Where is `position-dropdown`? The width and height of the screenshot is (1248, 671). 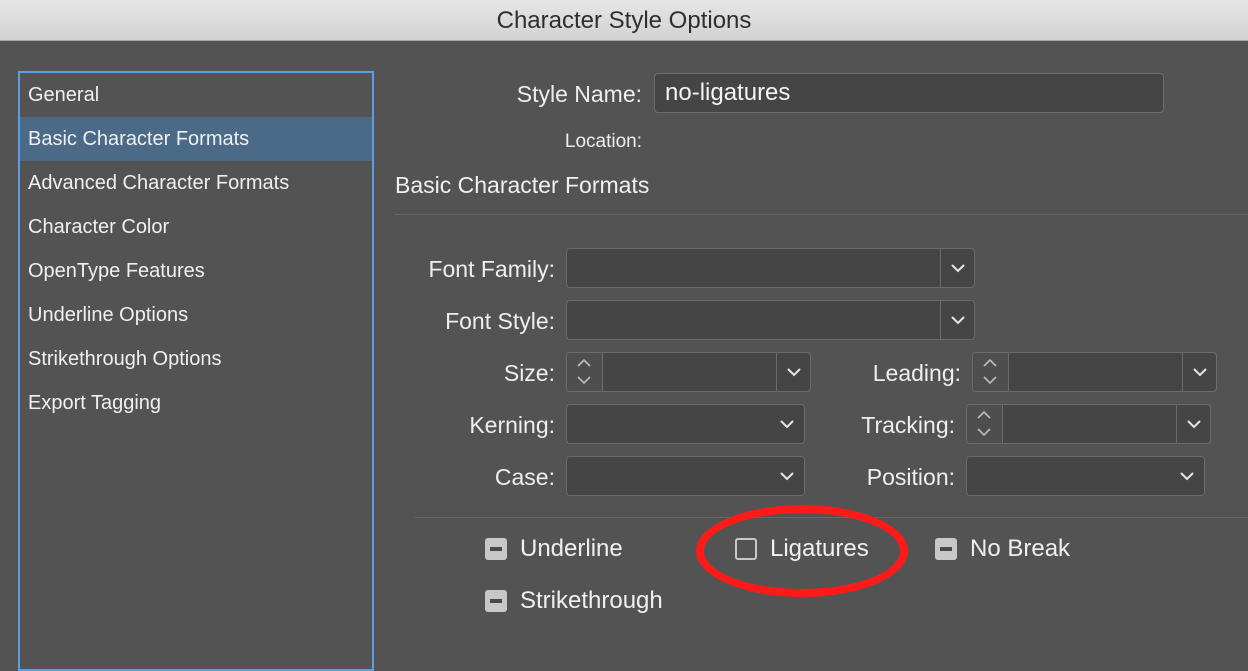 position-dropdown is located at coordinates (1085, 476).